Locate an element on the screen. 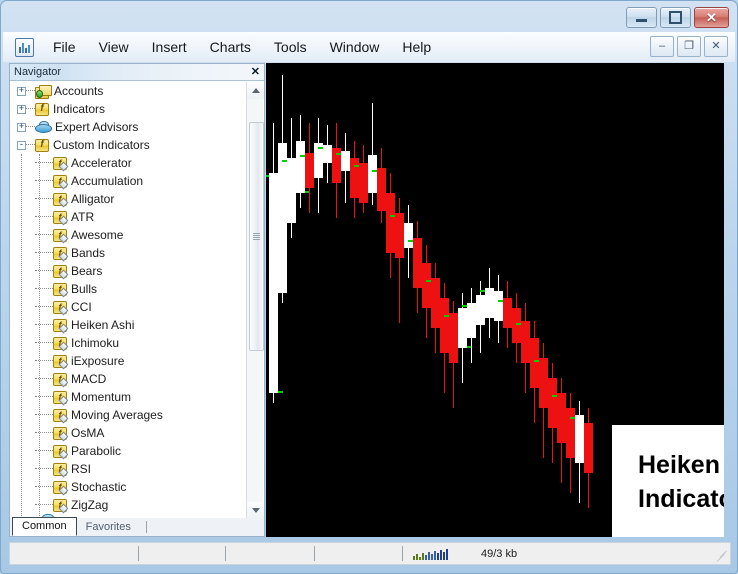 The height and width of the screenshot is (574, 738). menu-item-tools: Tools is located at coordinates (290, 47).